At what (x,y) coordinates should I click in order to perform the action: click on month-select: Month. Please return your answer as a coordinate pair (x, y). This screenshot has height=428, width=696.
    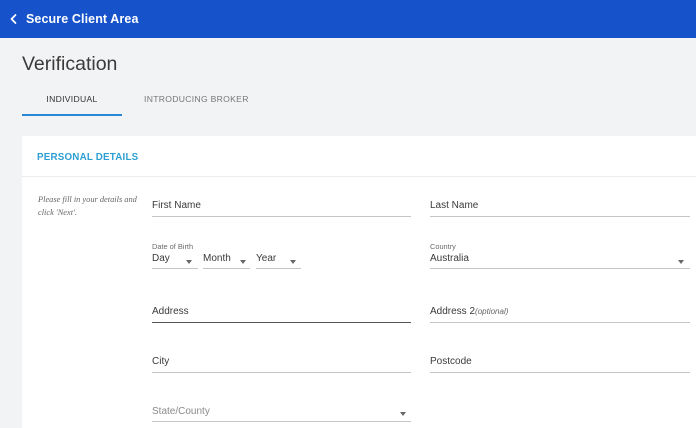
    Looking at the image, I should click on (226, 259).